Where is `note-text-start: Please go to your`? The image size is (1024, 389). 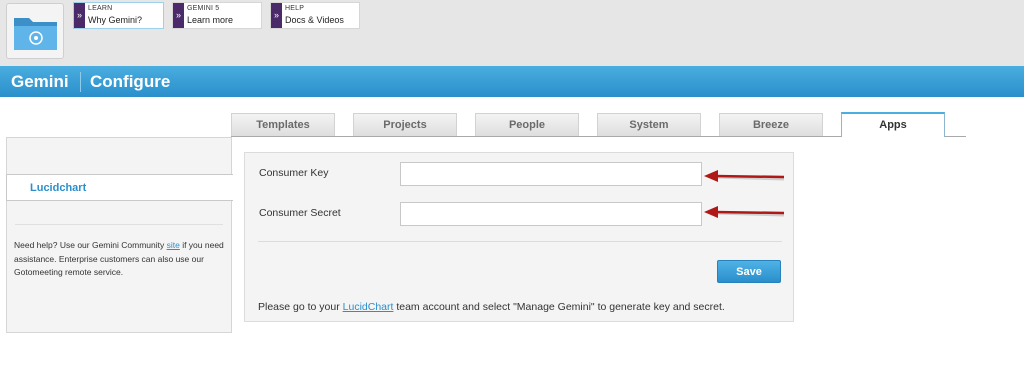
note-text-start: Please go to your is located at coordinates (300, 307).